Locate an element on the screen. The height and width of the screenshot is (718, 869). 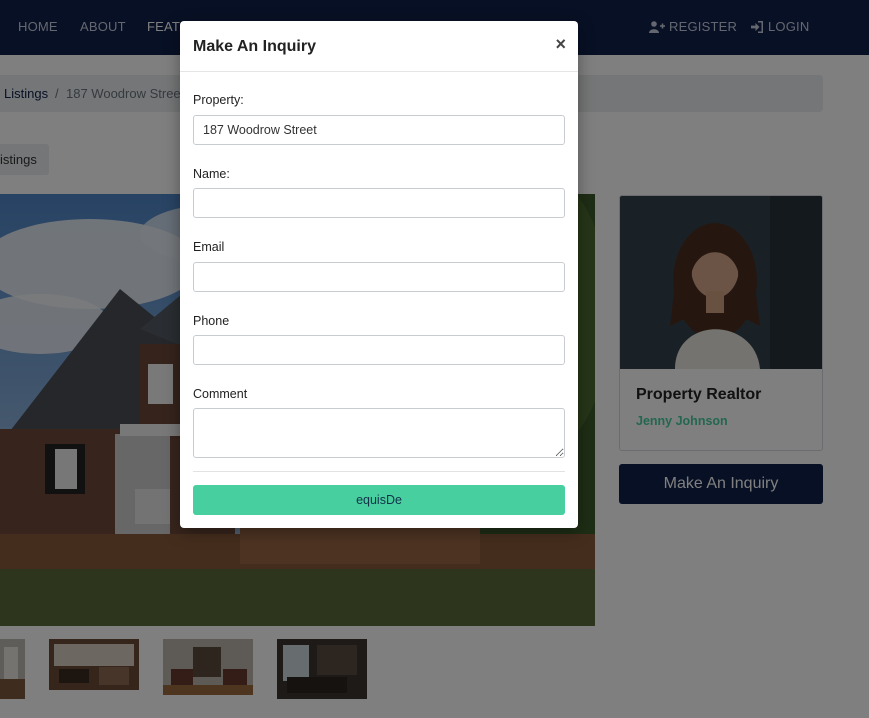
comment-textarea is located at coordinates (379, 433).